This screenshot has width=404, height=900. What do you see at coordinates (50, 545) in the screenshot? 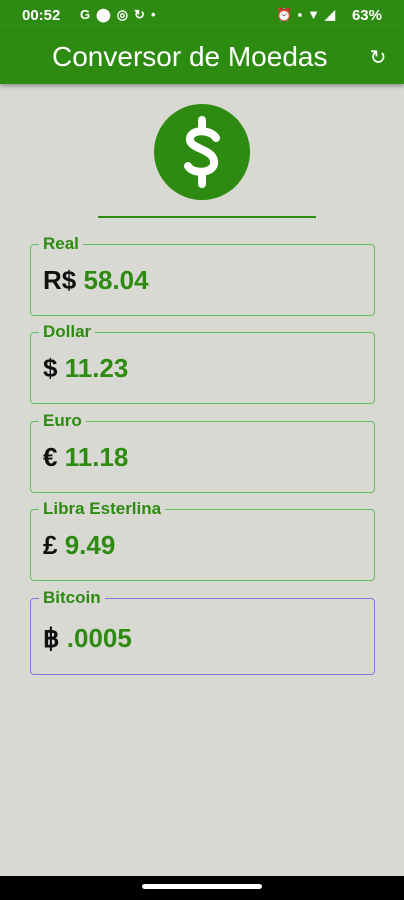
I see `libra-esterlina-symbol: £` at bounding box center [50, 545].